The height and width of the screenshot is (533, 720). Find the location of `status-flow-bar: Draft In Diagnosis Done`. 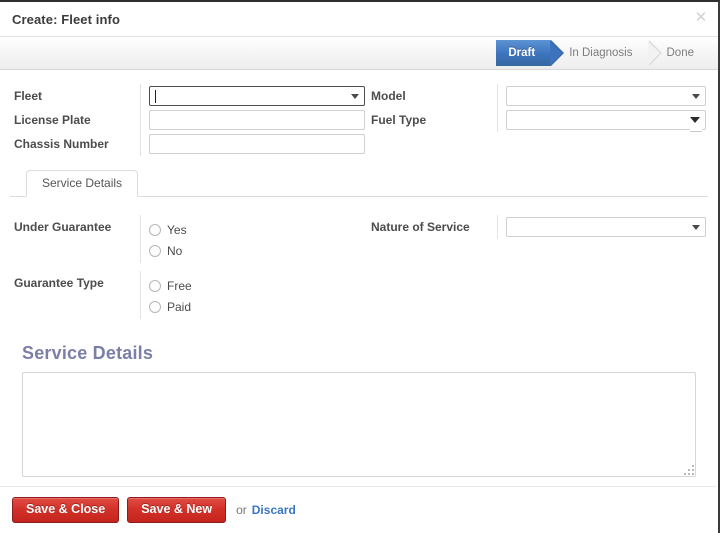

status-flow-bar: Draft In Diagnosis Done is located at coordinates (359, 53).